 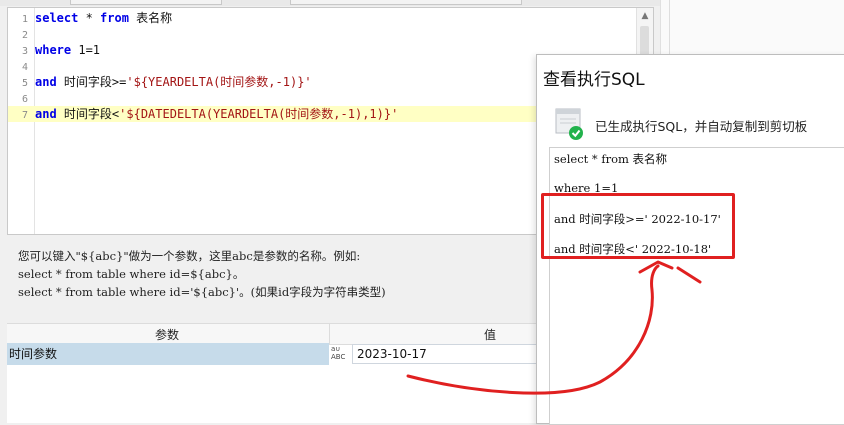 What do you see at coordinates (219, 82) in the screenshot?
I see `code-token: '${YEARDELTA(时间参数,-1)}'` at bounding box center [219, 82].